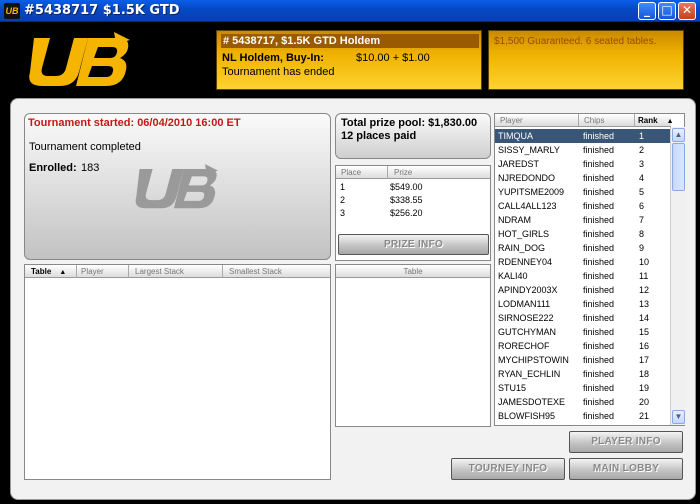 This screenshot has height=504, width=700. I want to click on places-paid: 12 places paid, so click(379, 136).